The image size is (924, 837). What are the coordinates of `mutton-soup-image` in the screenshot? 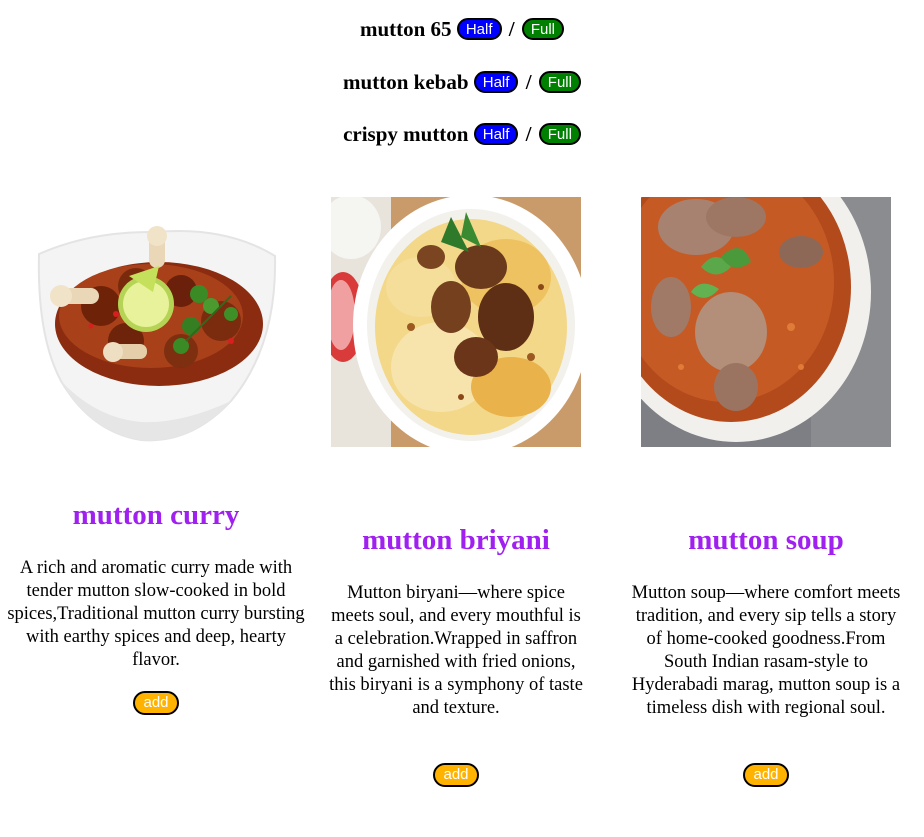 It's located at (766, 322).